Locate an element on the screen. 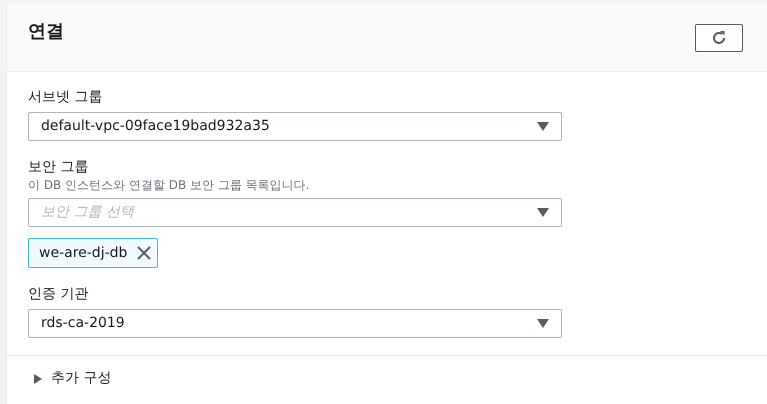 The height and width of the screenshot is (404, 767). close-icon is located at coordinates (144, 253).